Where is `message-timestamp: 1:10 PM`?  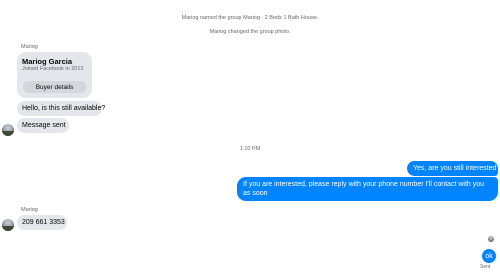
message-timestamp: 1:10 PM is located at coordinates (250, 149).